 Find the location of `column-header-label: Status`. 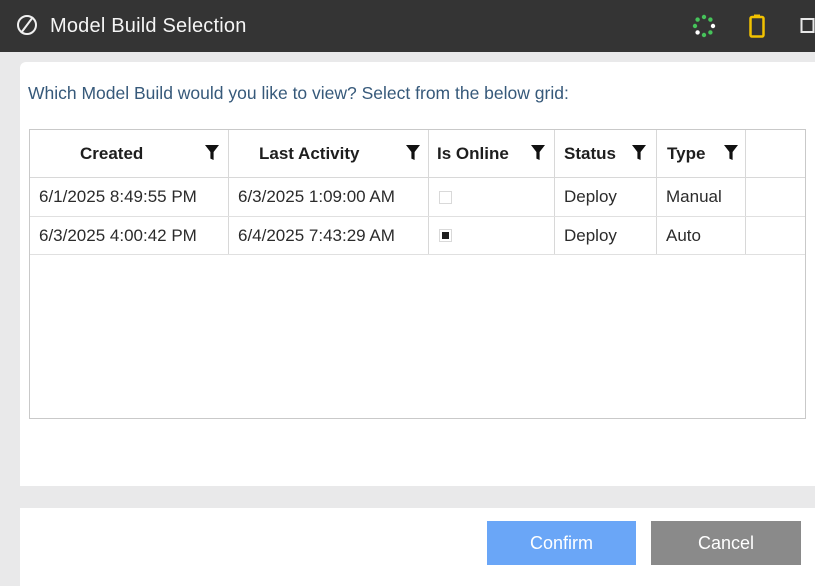

column-header-label: Status is located at coordinates (590, 153).